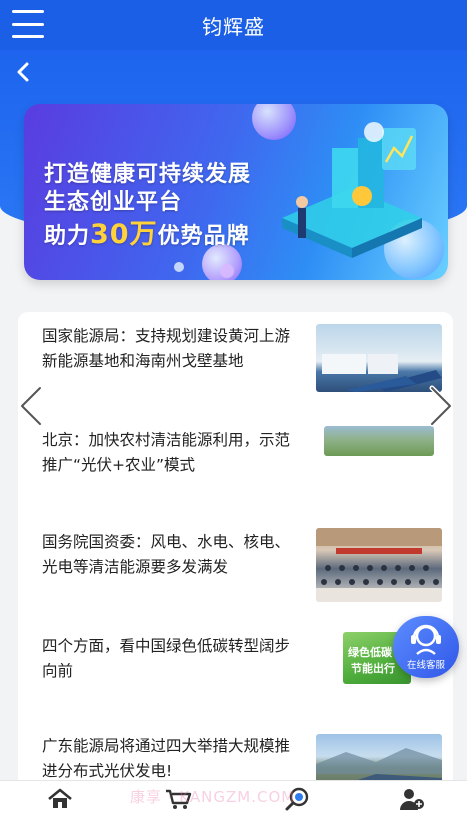 This screenshot has height=816, width=467. Describe the element at coordinates (426, 639) in the screenshot. I see `headset-agent-icon` at that location.